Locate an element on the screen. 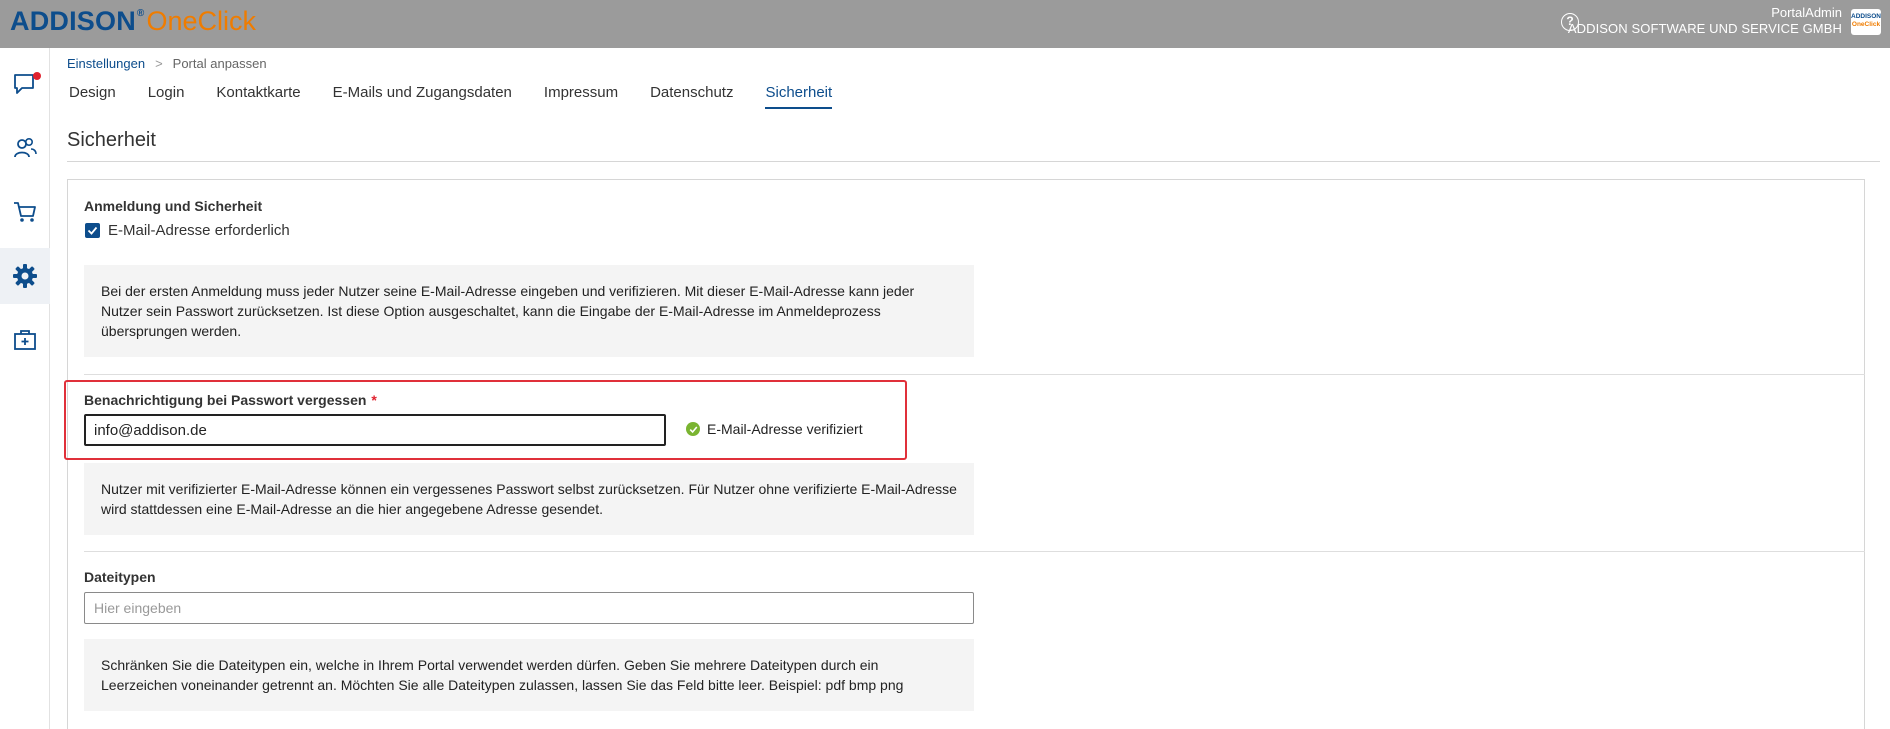  logo-secondary-text: OneClick is located at coordinates (201, 21).